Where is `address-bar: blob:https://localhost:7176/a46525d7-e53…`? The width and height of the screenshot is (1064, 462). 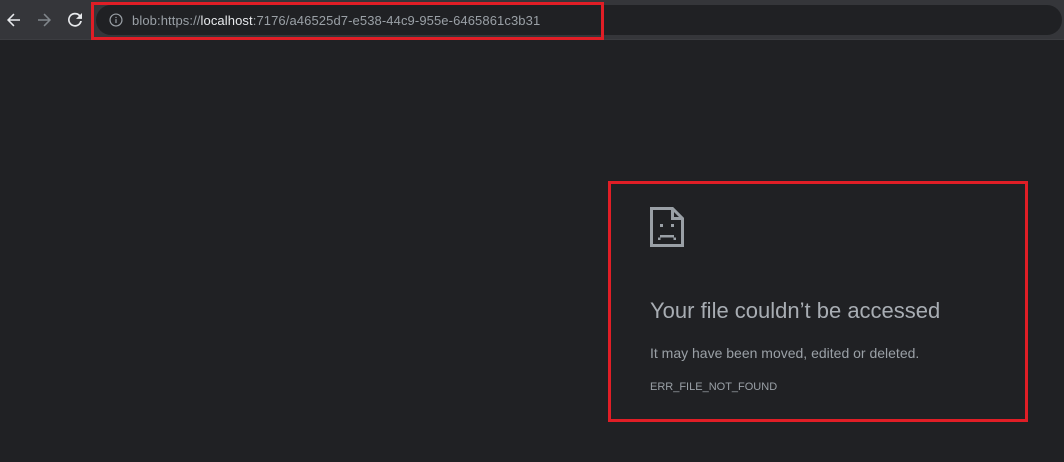
address-bar: blob:https://localhost:7176/a46525d7-e53… is located at coordinates (579, 20).